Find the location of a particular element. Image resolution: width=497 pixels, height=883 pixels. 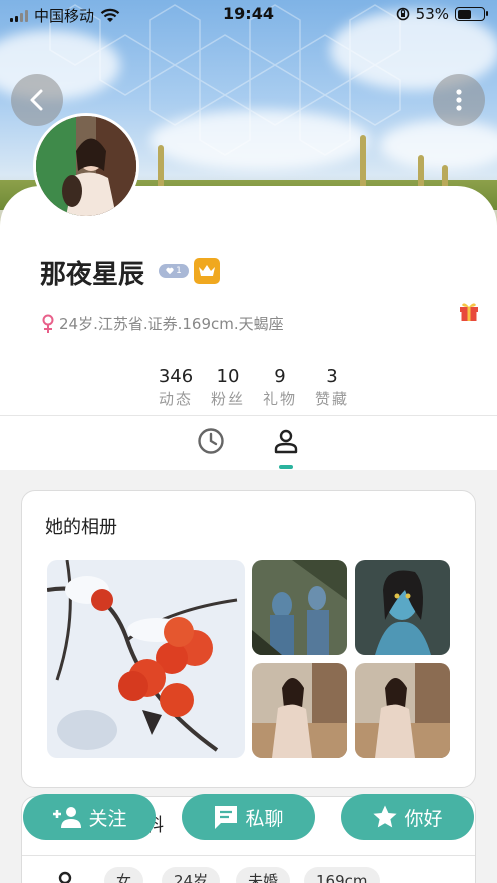

stat-gifts: 9 礼物 is located at coordinates (280, 387).